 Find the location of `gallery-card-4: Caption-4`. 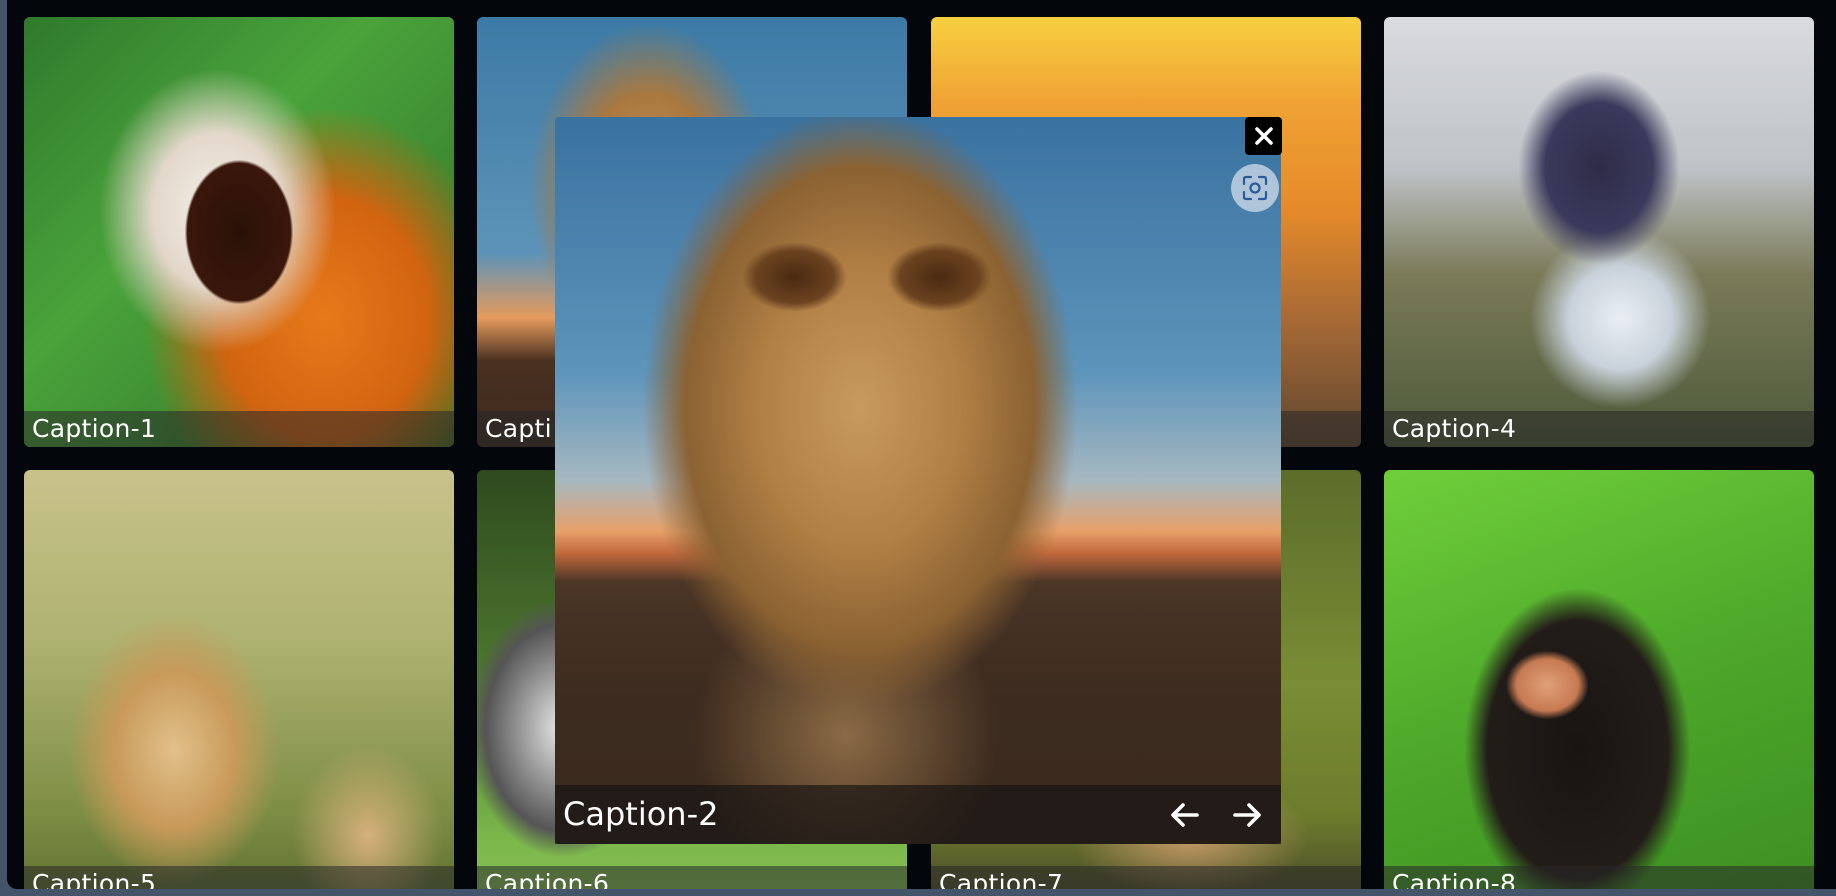

gallery-card-4: Caption-4 is located at coordinates (1599, 232).